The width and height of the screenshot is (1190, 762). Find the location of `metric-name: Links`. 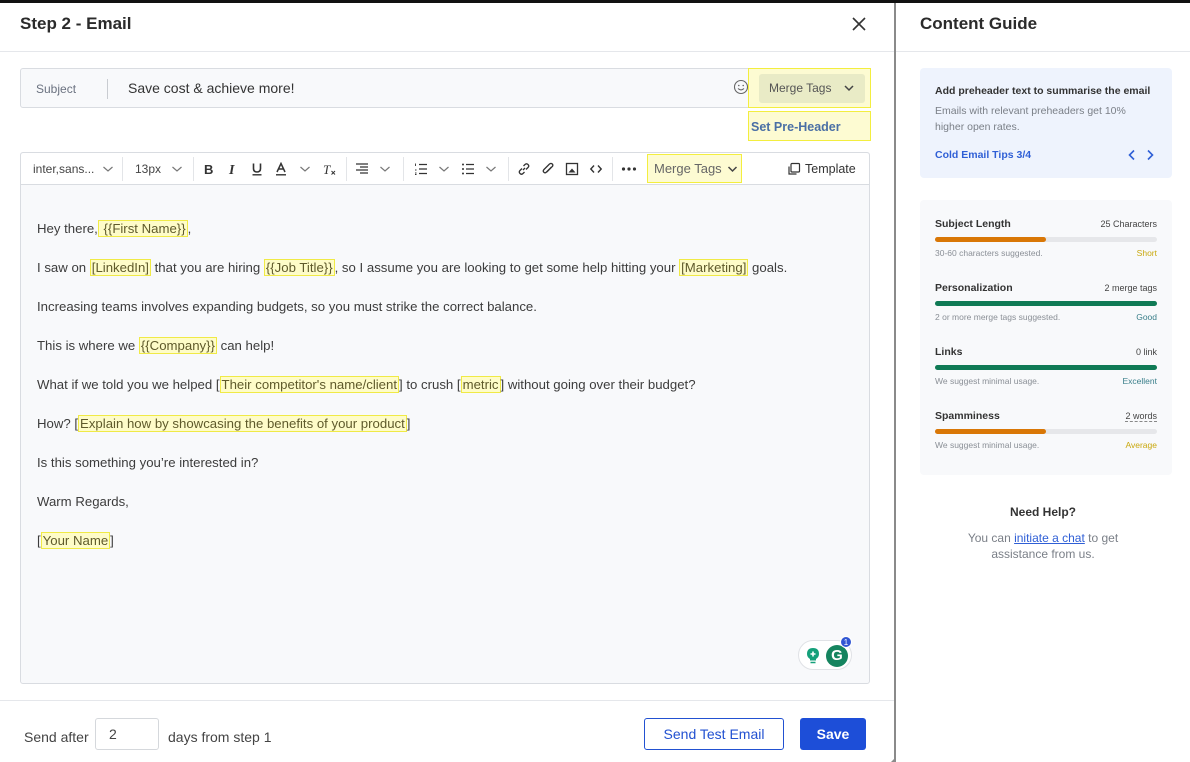

metric-name: Links is located at coordinates (949, 352).